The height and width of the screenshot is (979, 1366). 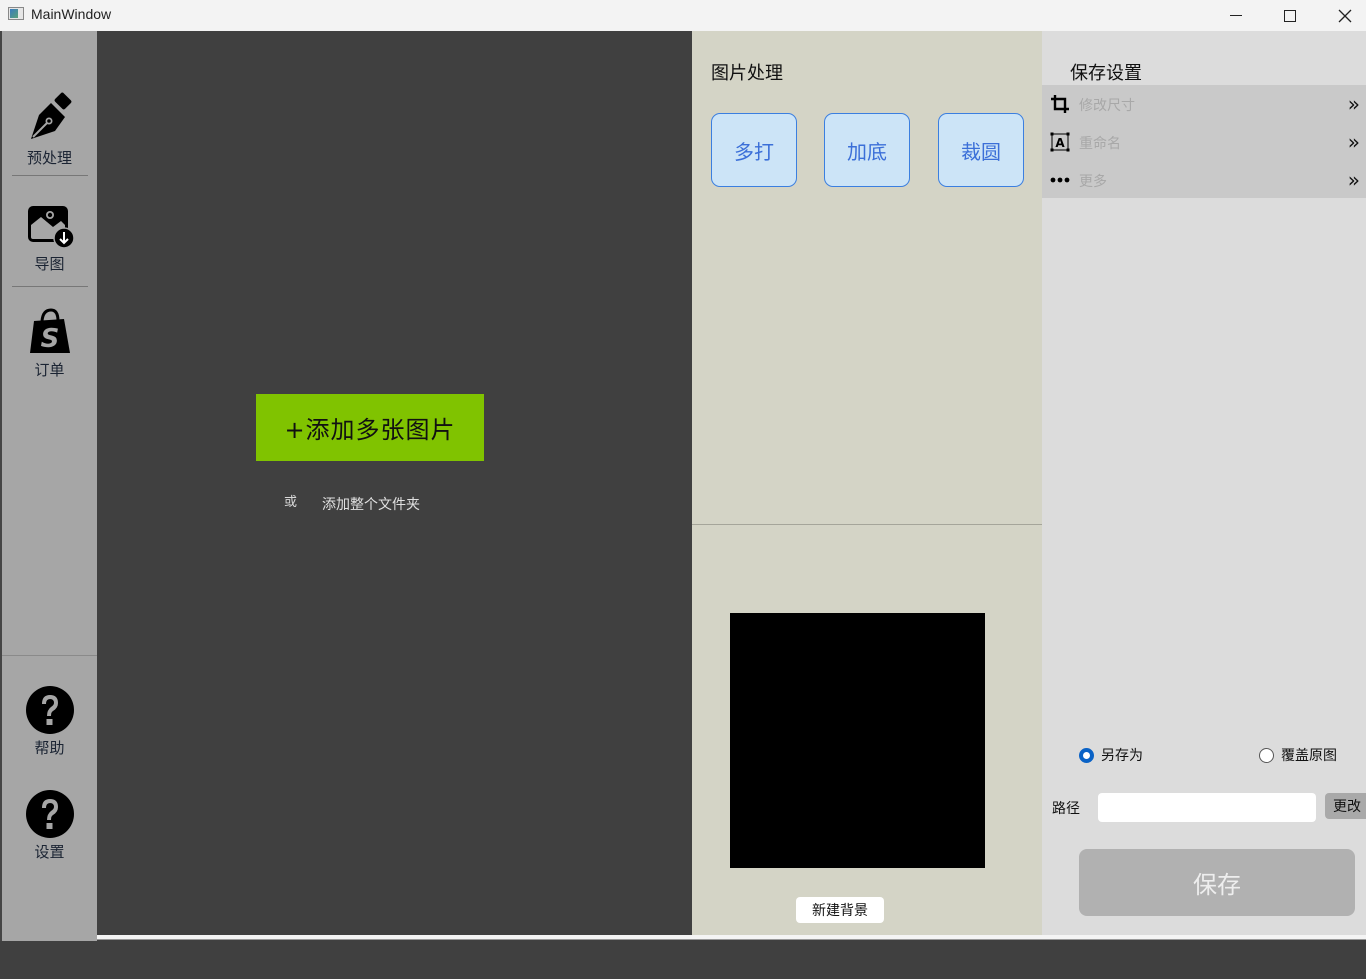 What do you see at coordinates (1204, 180) in the screenshot?
I see `option-more: 更多 »` at bounding box center [1204, 180].